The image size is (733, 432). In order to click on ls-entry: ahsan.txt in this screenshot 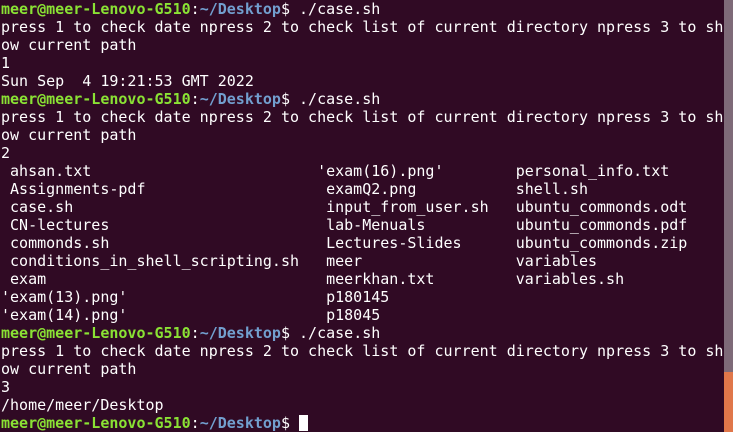, I will do `click(46, 171)`.